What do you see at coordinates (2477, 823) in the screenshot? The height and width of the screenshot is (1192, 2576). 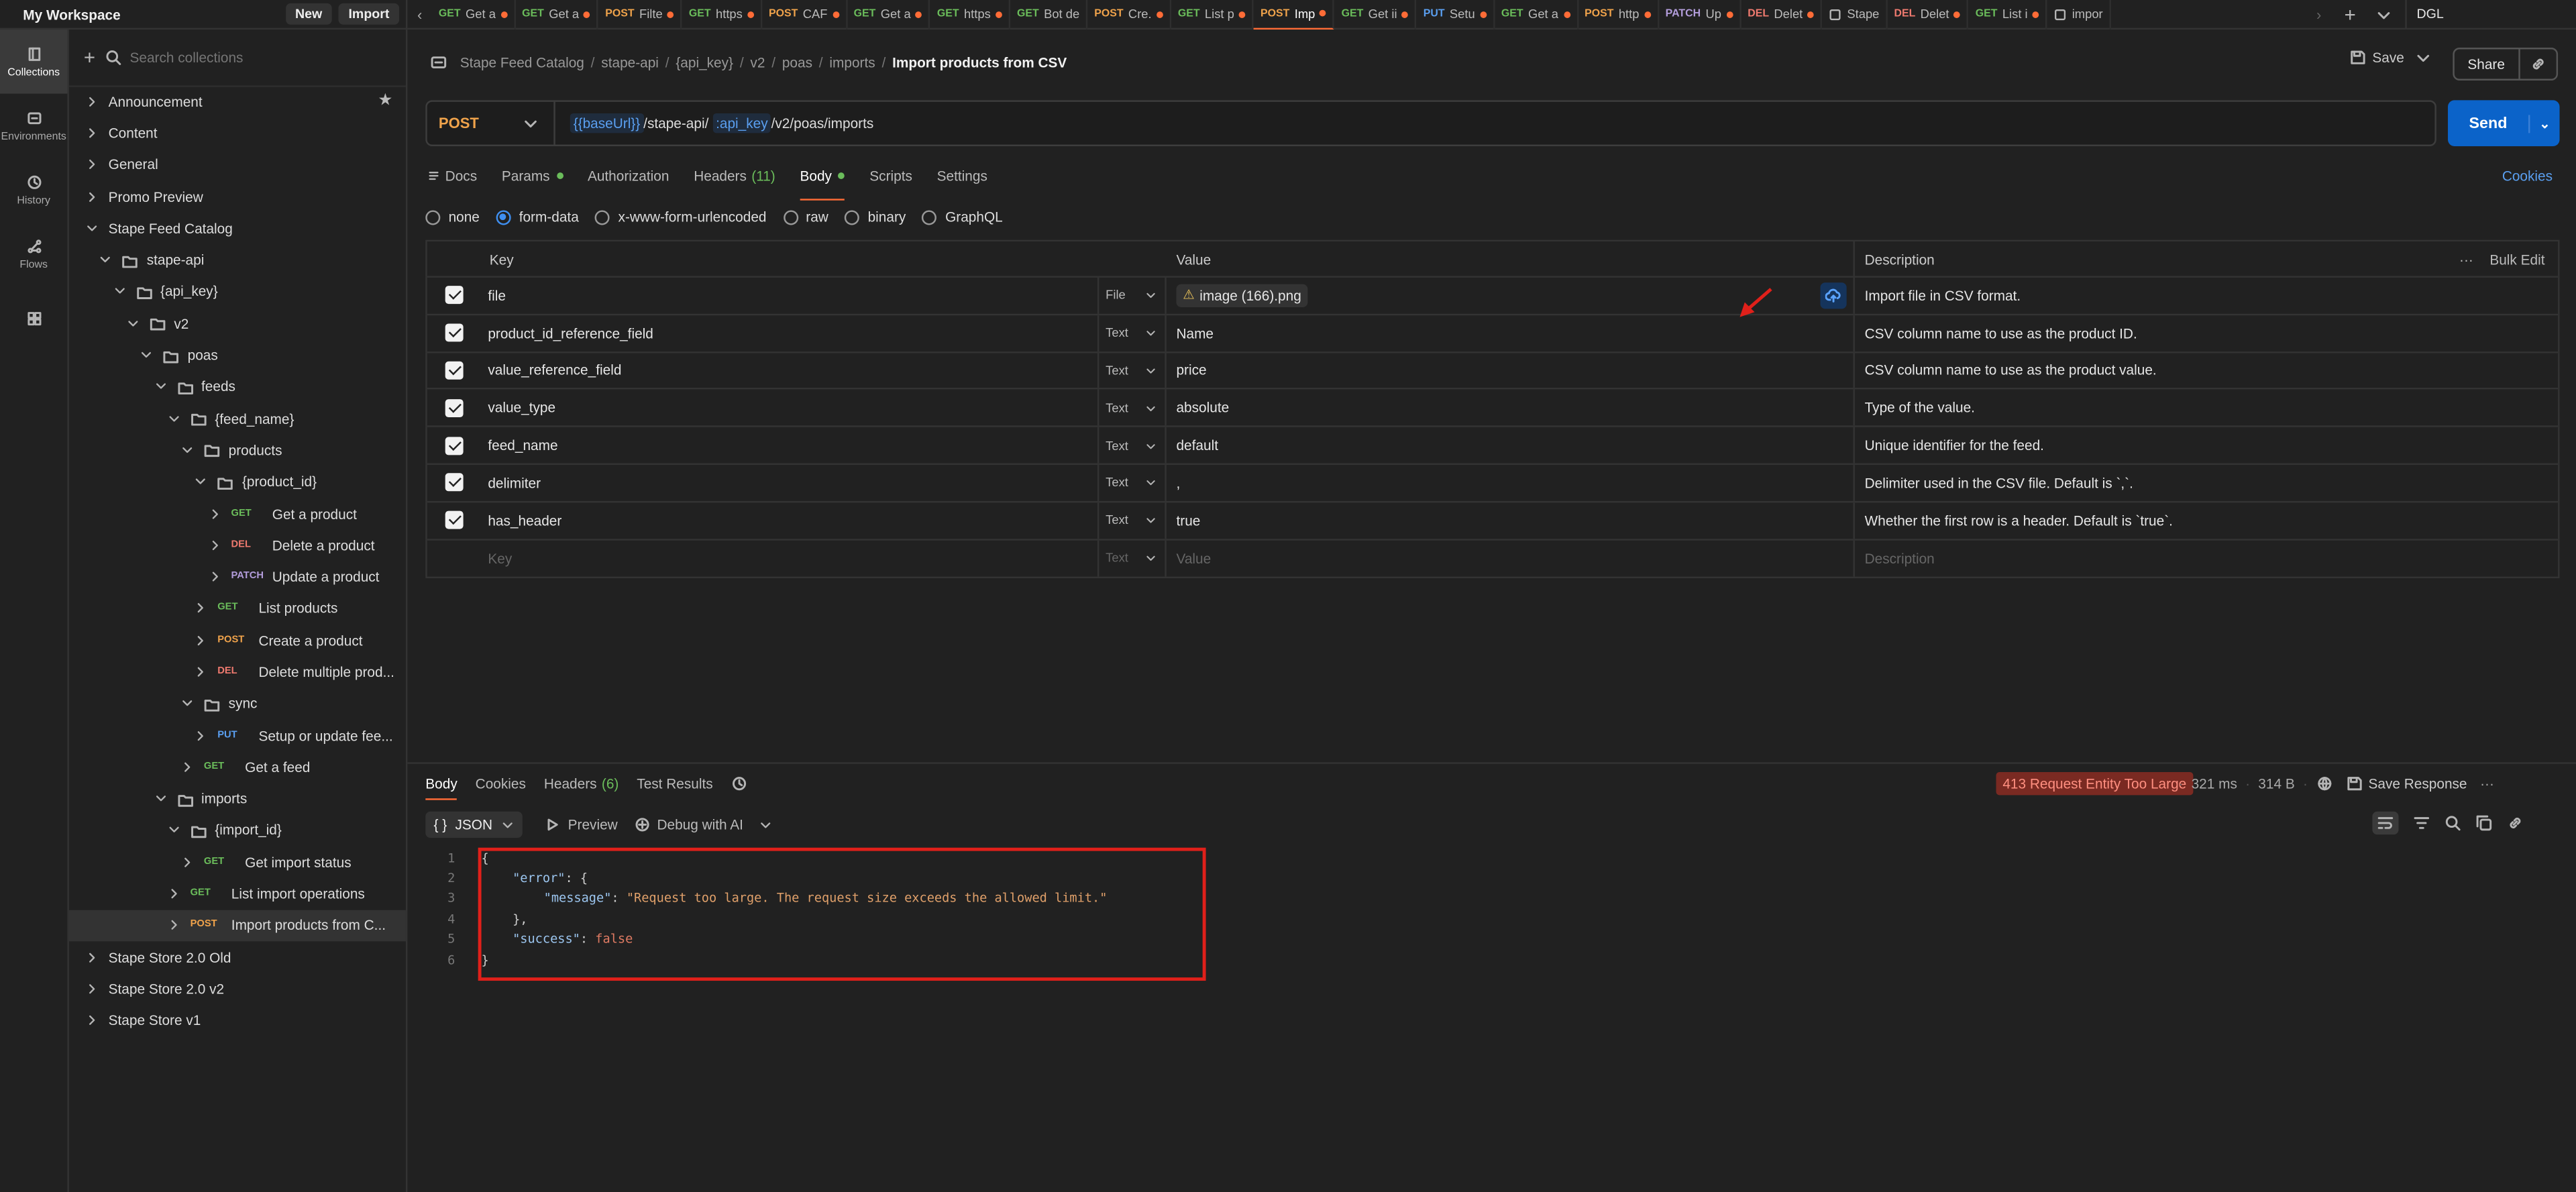 I see `copy-icon` at bounding box center [2477, 823].